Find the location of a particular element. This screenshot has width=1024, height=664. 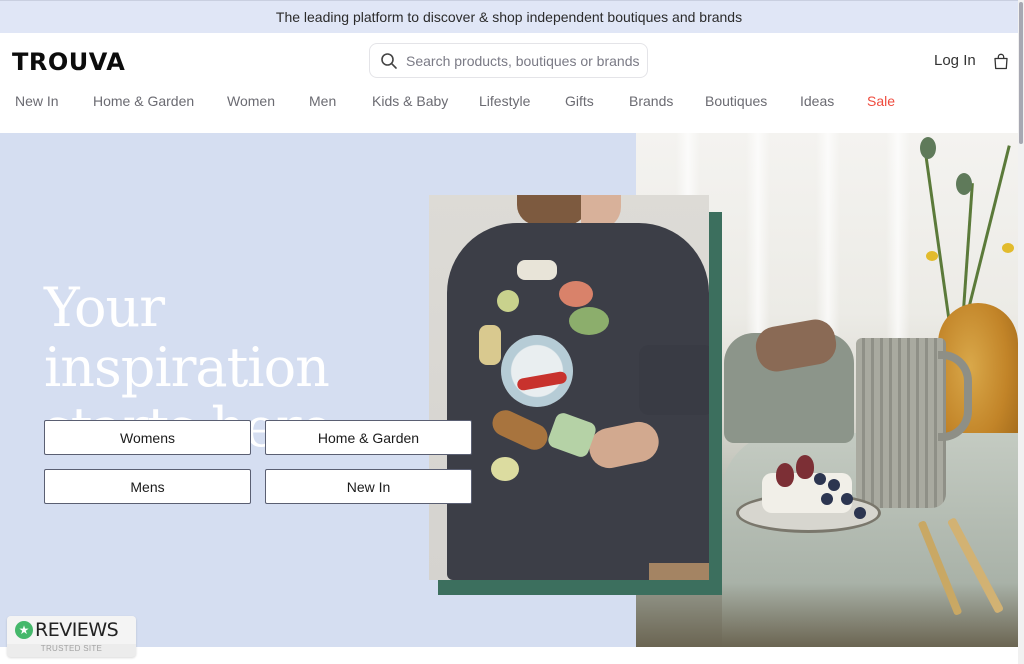

nav-item-lifestyle: Lifestyle is located at coordinates (504, 101).